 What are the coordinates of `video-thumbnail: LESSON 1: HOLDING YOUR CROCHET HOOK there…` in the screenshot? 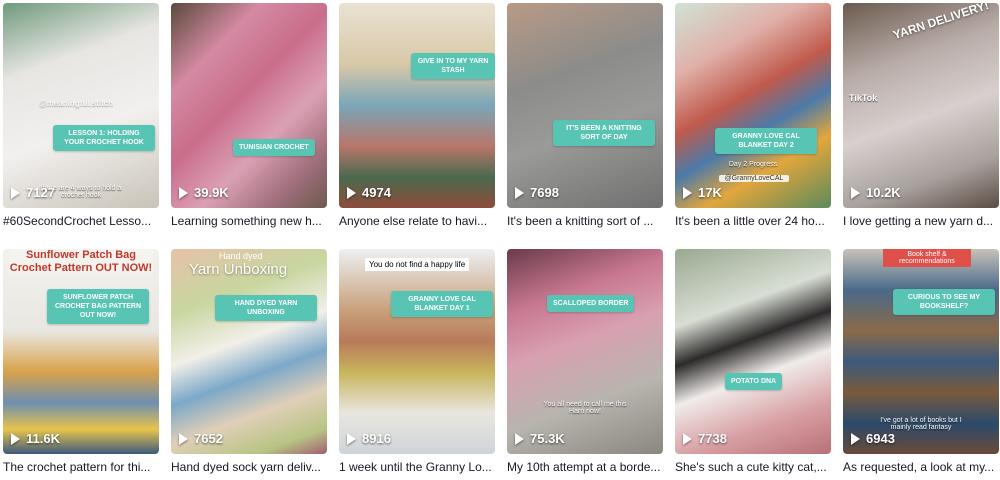 It's located at (81, 105).